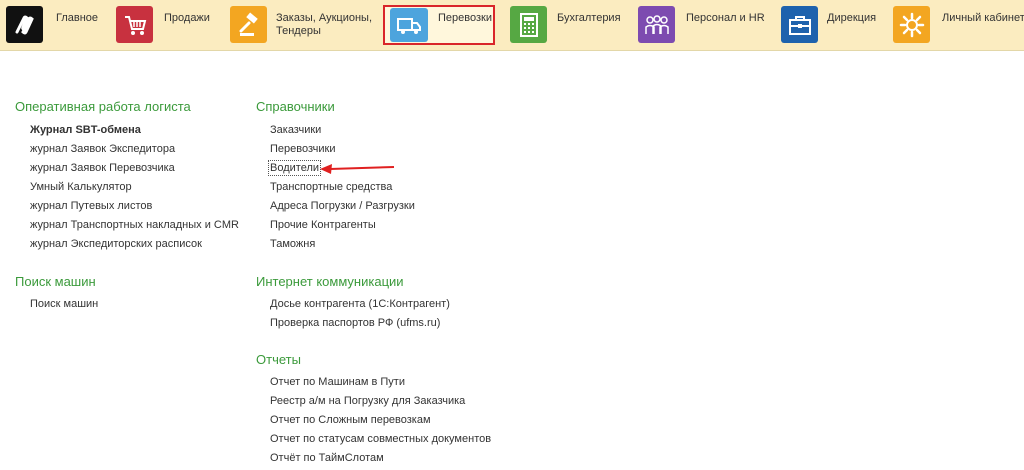 Image resolution: width=1024 pixels, height=470 pixels. What do you see at coordinates (292, 244) in the screenshot?
I see `menu-item-customs: Таможня` at bounding box center [292, 244].